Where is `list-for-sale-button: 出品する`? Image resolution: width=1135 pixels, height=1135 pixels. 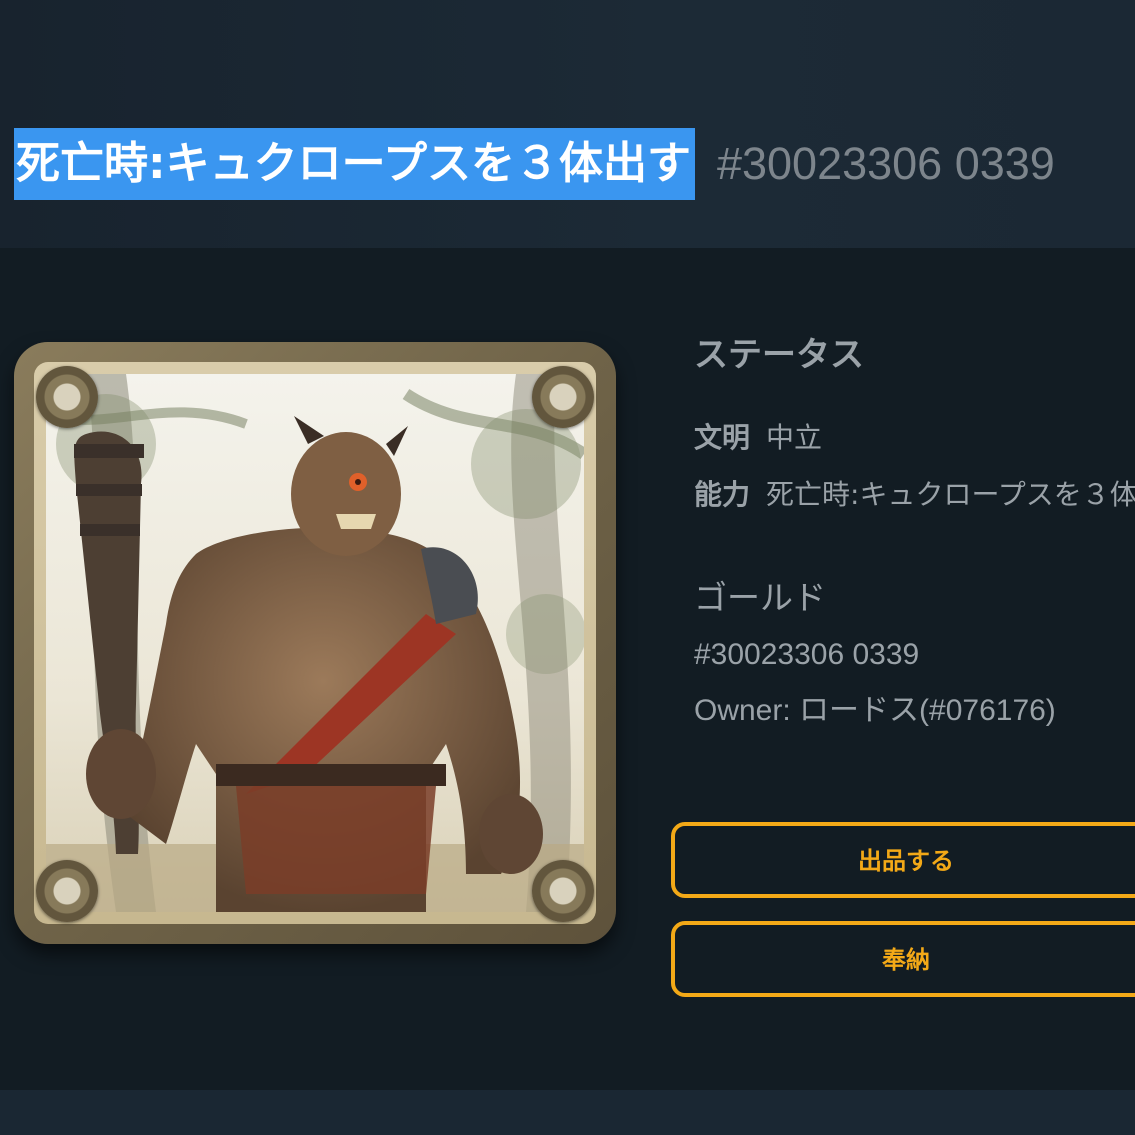
list-for-sale-button: 出品する is located at coordinates (903, 860).